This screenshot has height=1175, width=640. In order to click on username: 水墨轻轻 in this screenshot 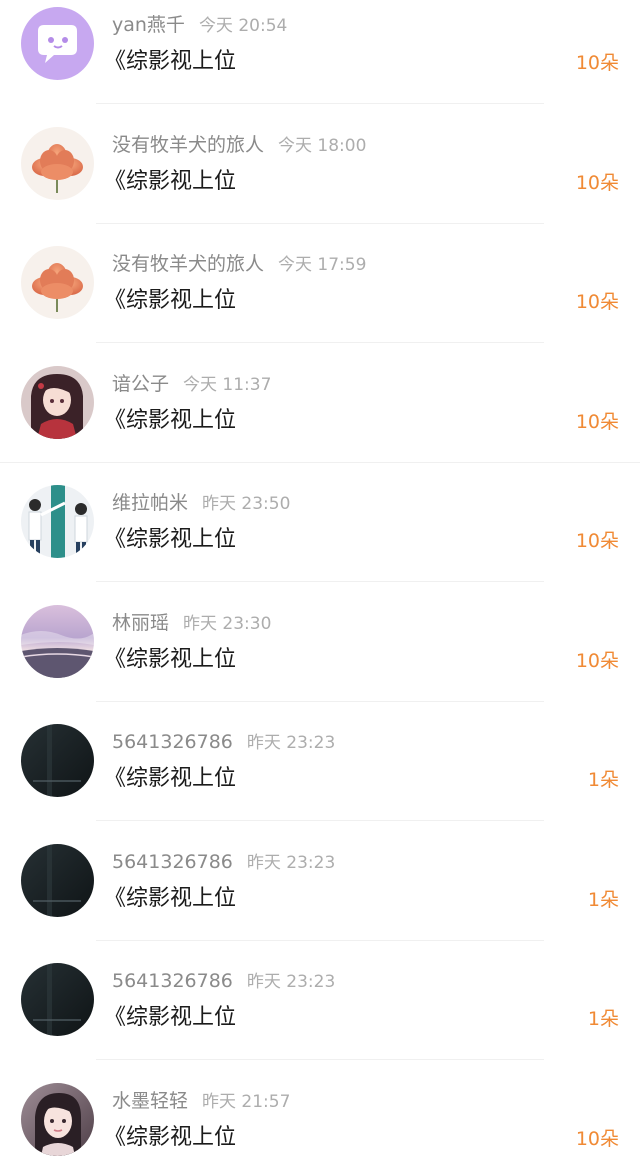, I will do `click(150, 1101)`.